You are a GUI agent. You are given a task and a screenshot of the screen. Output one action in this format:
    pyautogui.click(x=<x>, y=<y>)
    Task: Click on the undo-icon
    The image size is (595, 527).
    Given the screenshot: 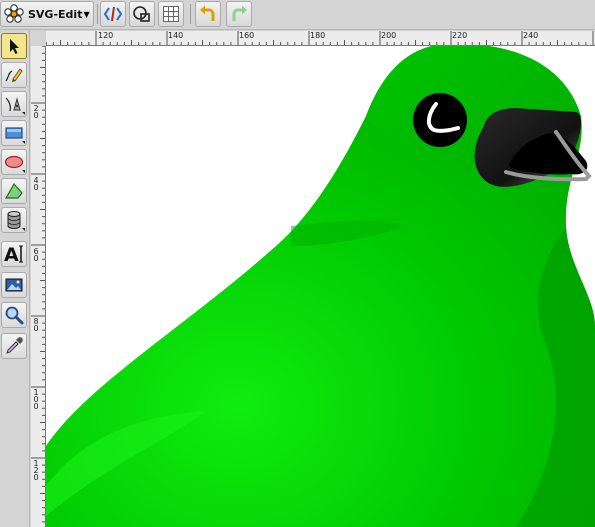 What is the action you would take?
    pyautogui.click(x=207, y=13)
    